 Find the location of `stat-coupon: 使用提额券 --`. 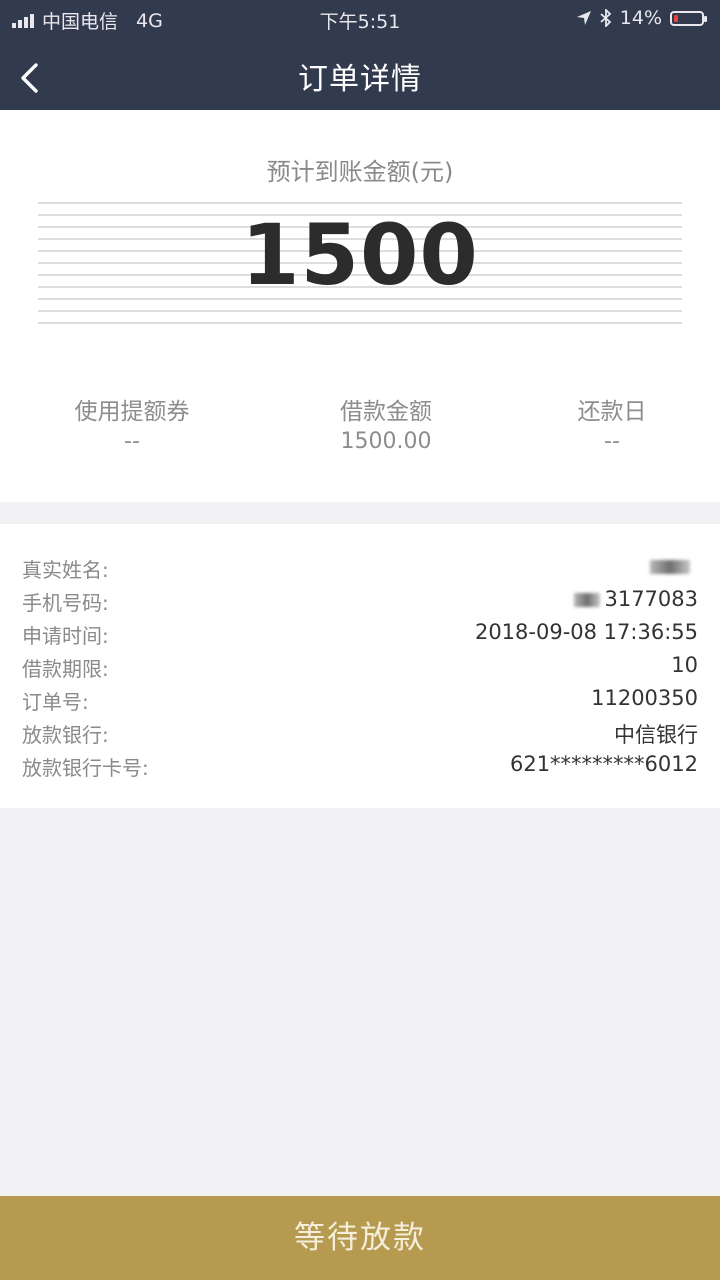

stat-coupon: 使用提额券 -- is located at coordinates (132, 423).